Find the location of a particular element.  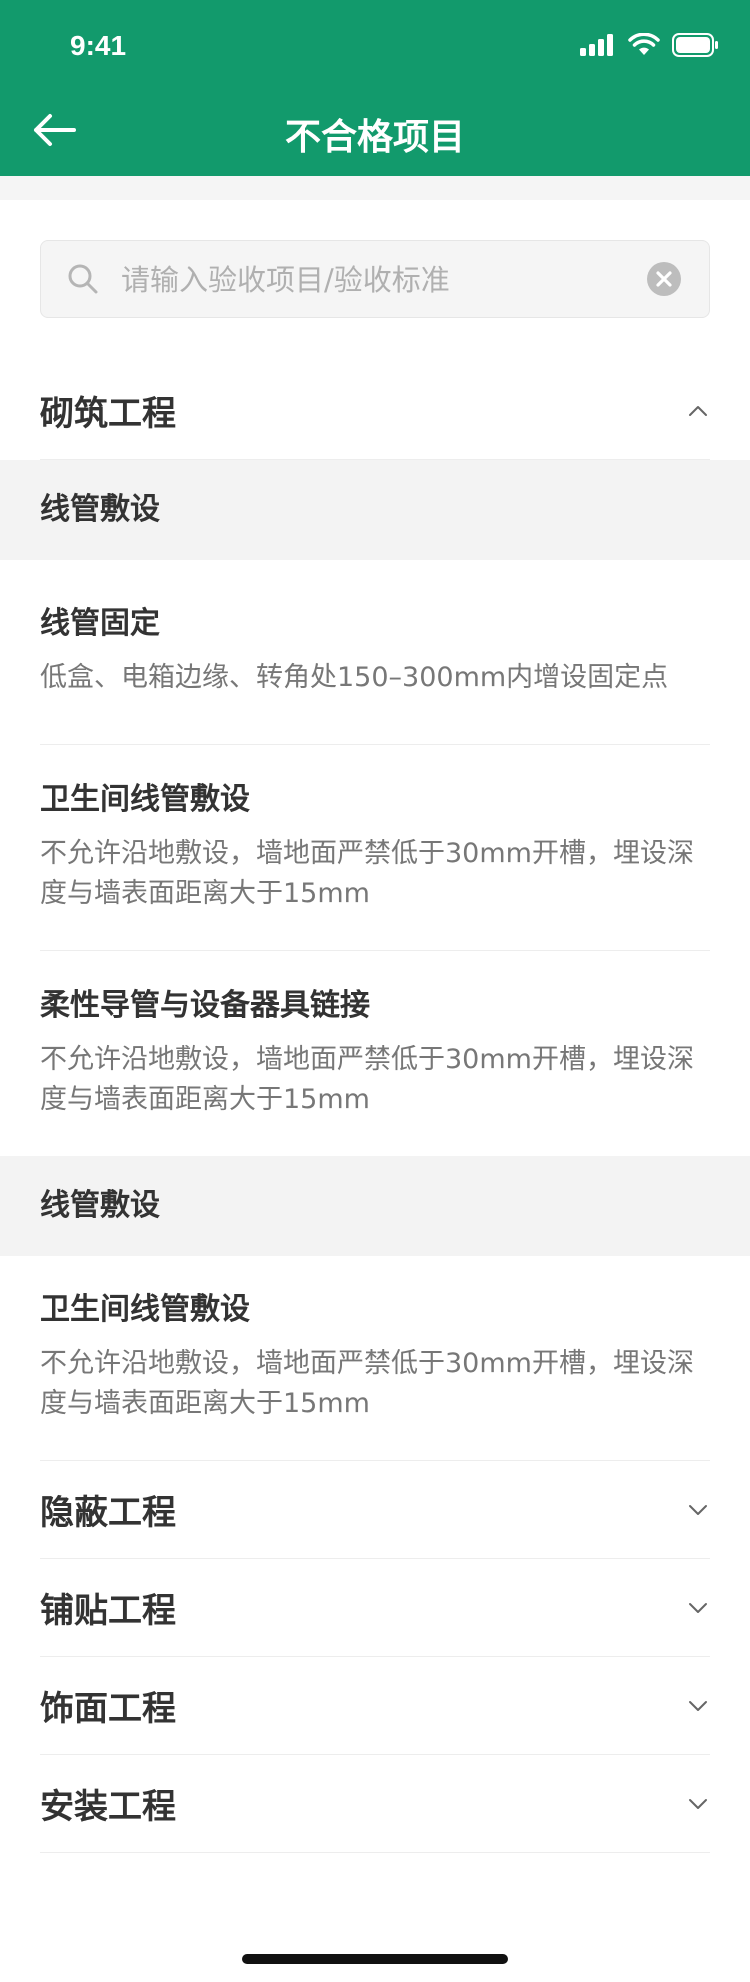

battery-icon is located at coordinates (695, 45).